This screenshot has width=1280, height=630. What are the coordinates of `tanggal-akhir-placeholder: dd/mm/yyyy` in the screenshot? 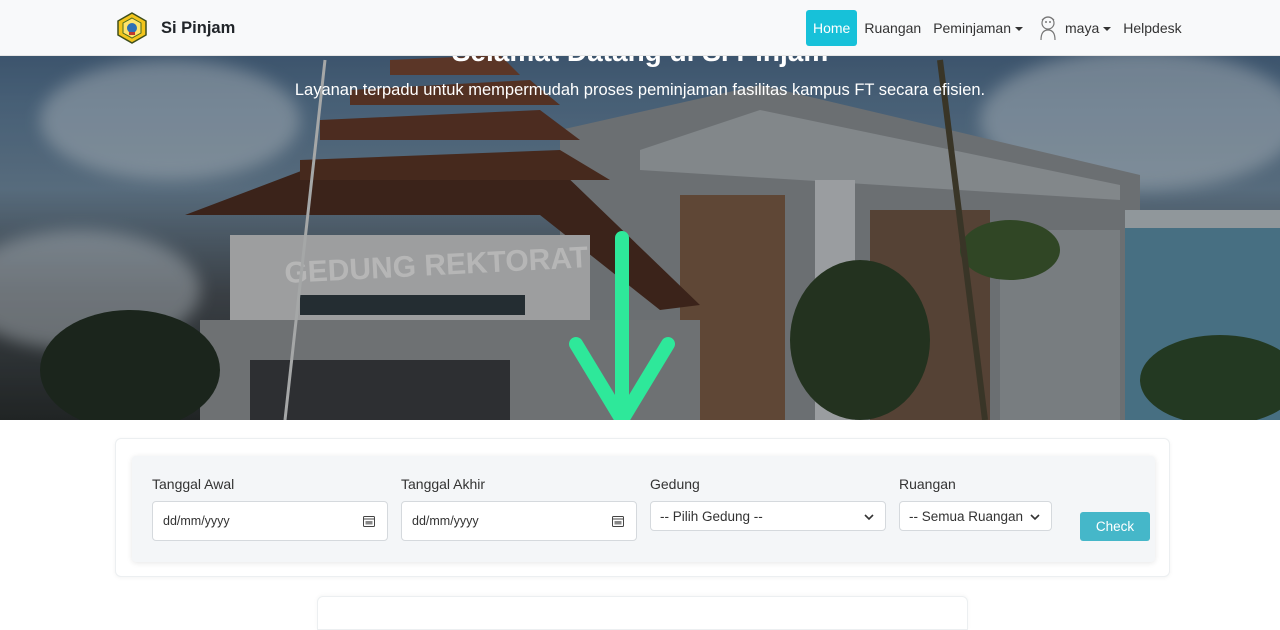 It's located at (445, 521).